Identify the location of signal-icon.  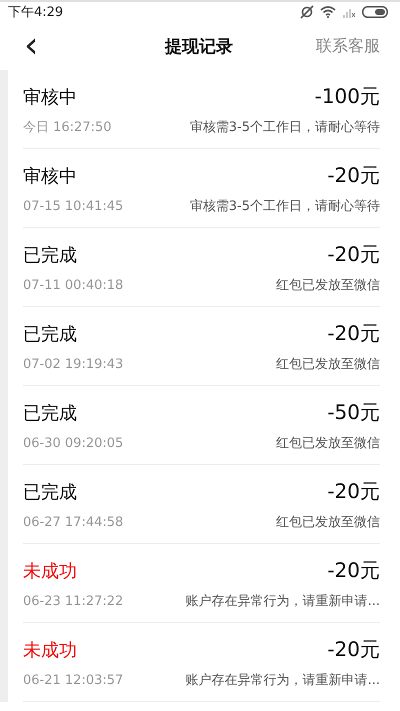
(349, 12).